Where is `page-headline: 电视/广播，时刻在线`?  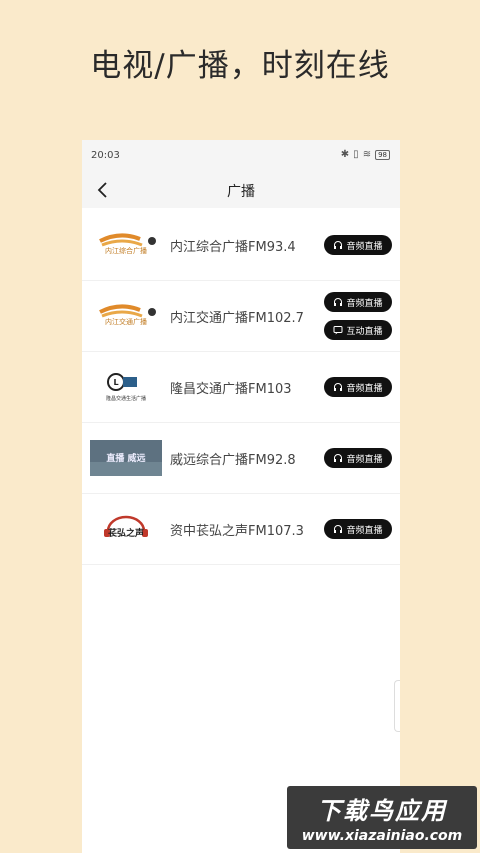
page-headline: 电视/广播，时刻在线 is located at coordinates (240, 66).